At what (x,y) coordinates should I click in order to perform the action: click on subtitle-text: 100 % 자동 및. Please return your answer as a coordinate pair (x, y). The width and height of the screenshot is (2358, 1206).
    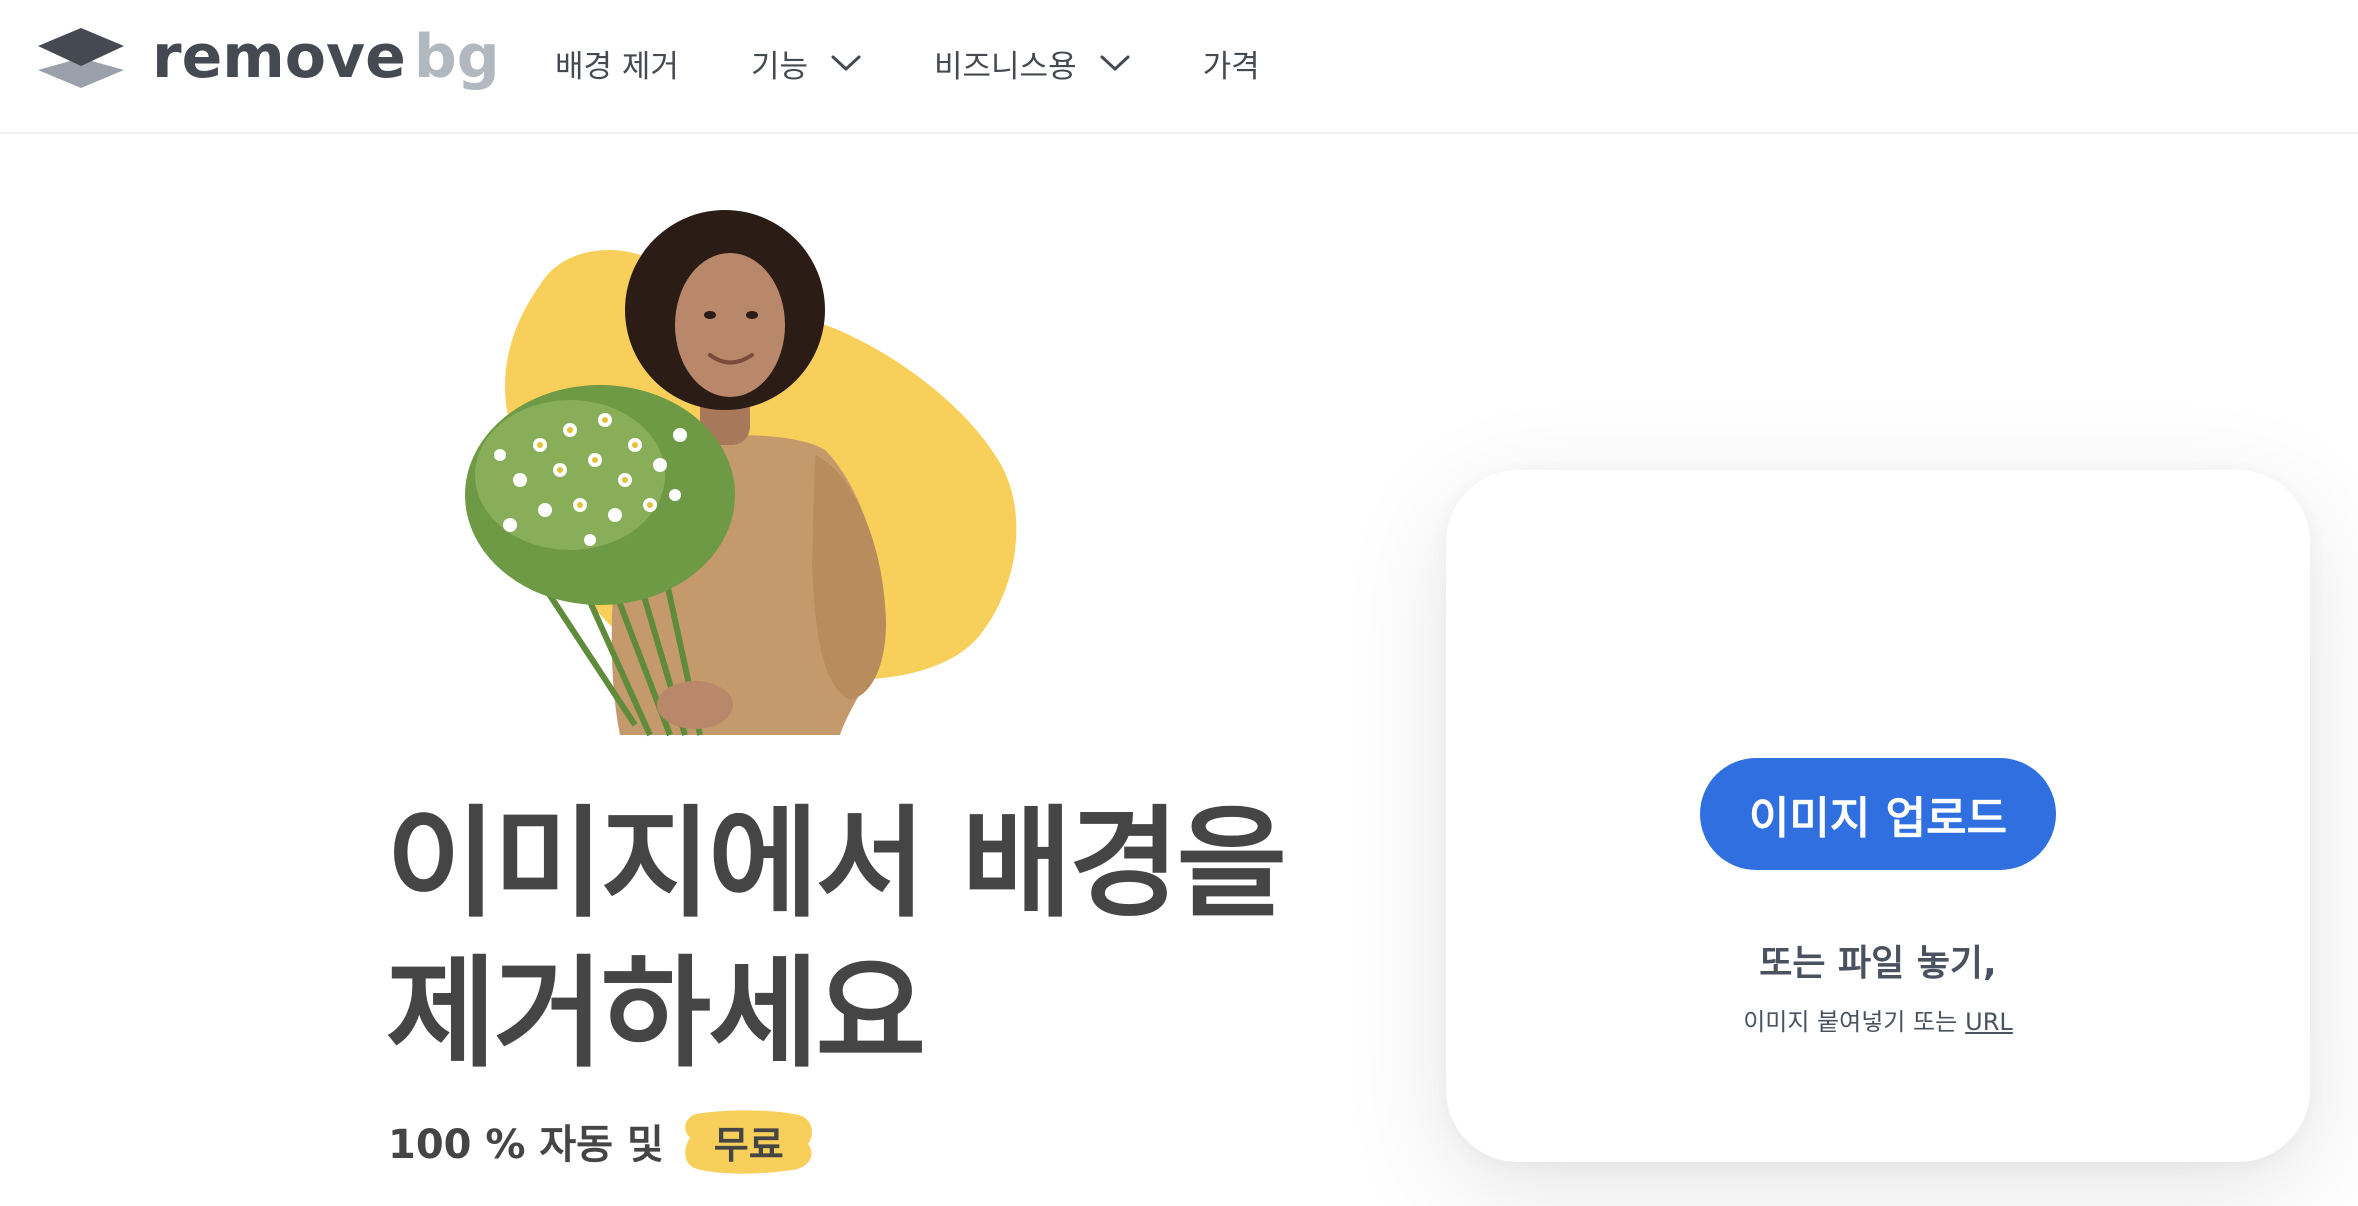
    Looking at the image, I should click on (526, 1145).